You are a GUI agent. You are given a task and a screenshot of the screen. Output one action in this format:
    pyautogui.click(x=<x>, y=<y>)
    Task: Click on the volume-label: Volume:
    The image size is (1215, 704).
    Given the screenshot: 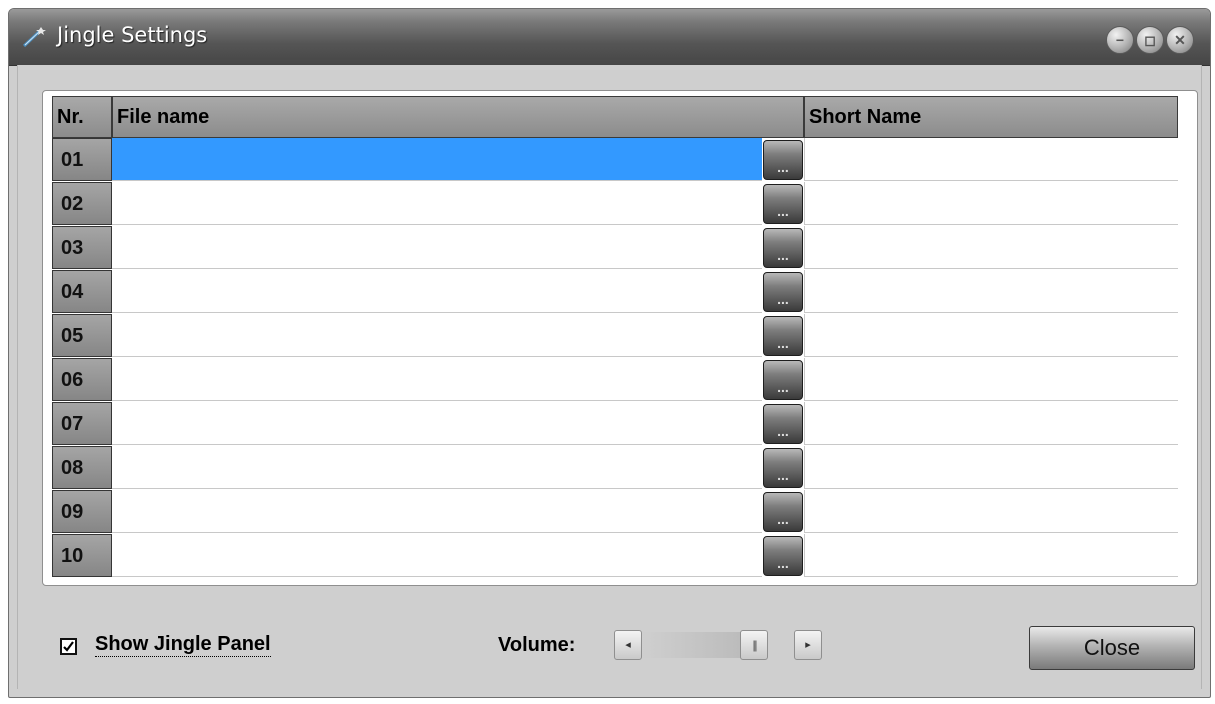 What is the action you would take?
    pyautogui.click(x=537, y=645)
    